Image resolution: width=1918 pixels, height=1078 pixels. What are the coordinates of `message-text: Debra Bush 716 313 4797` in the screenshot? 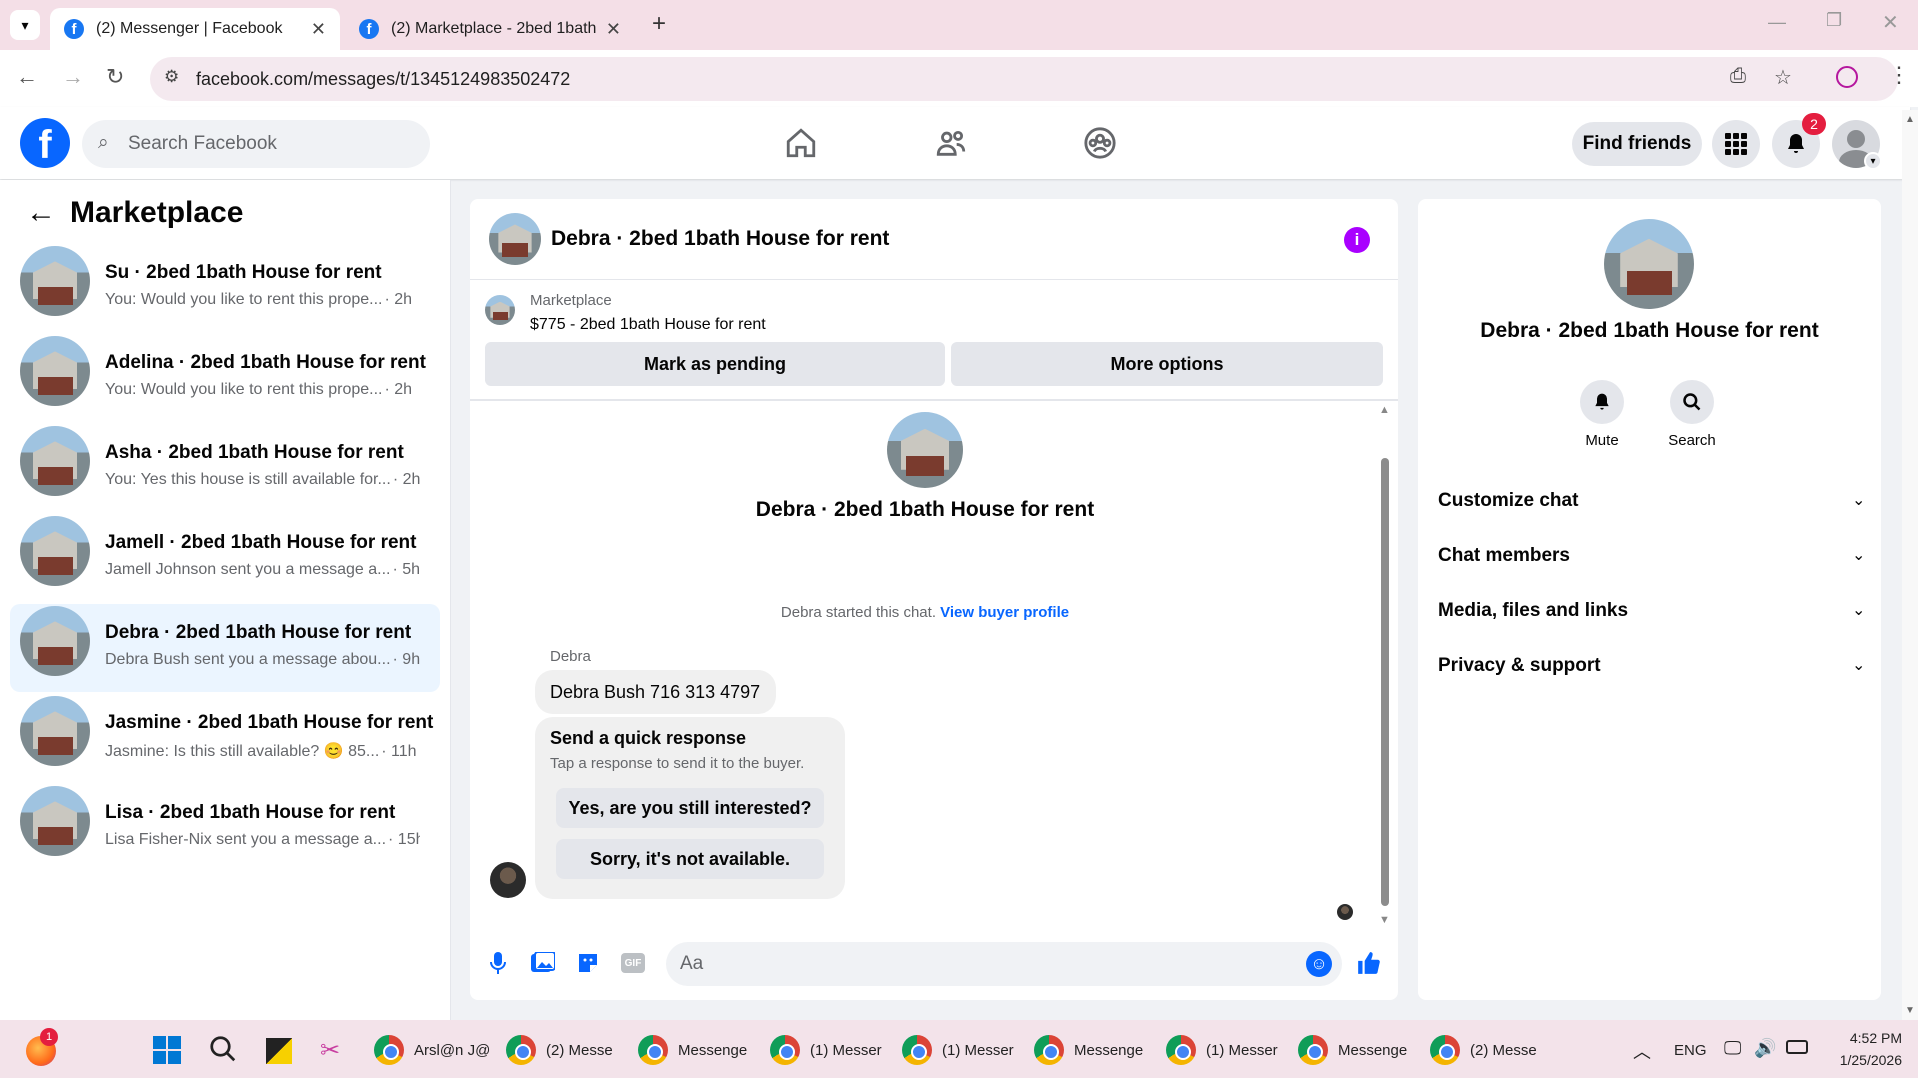 It's located at (655, 691).